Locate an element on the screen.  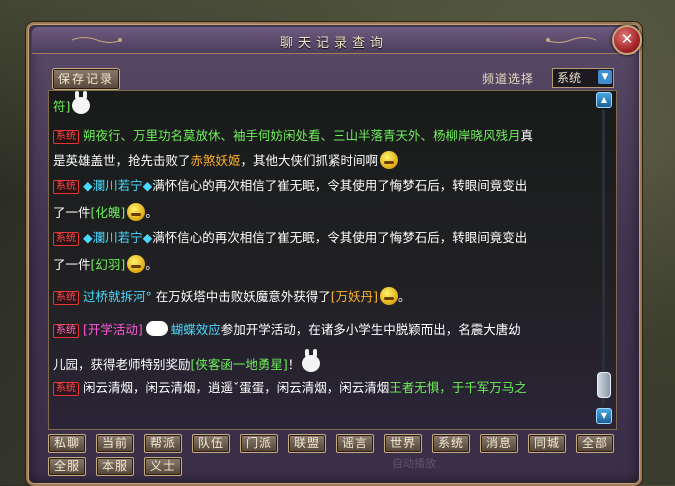
auto-play-watermark: 自动播放 is located at coordinates (414, 463).